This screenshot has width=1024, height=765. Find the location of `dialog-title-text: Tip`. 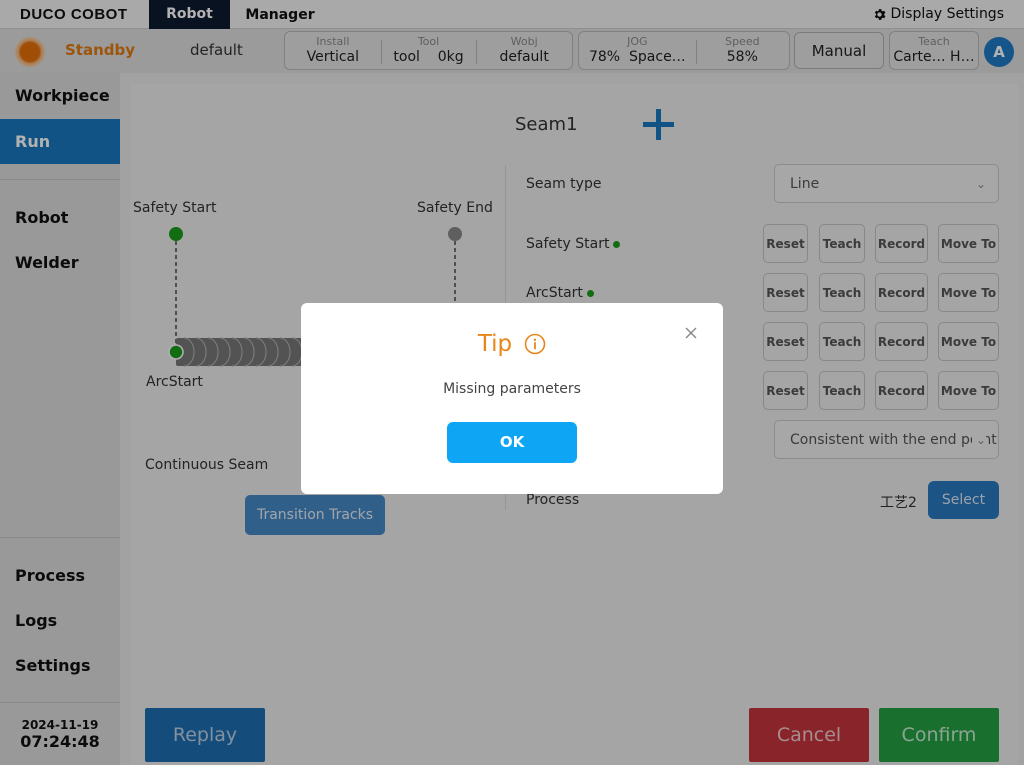

dialog-title-text: Tip is located at coordinates (495, 344).